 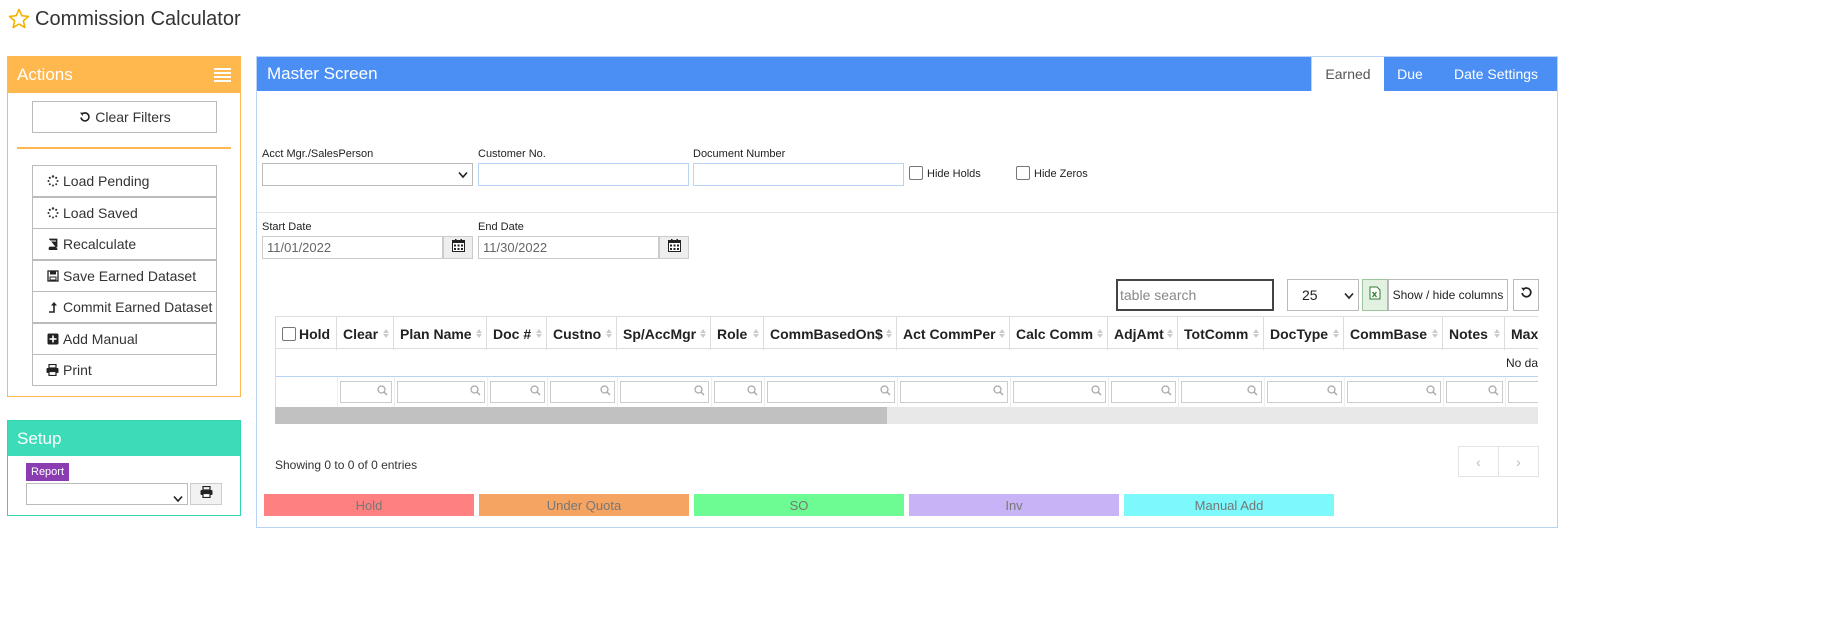 I want to click on filter-cell-hold, so click(x=307, y=392).